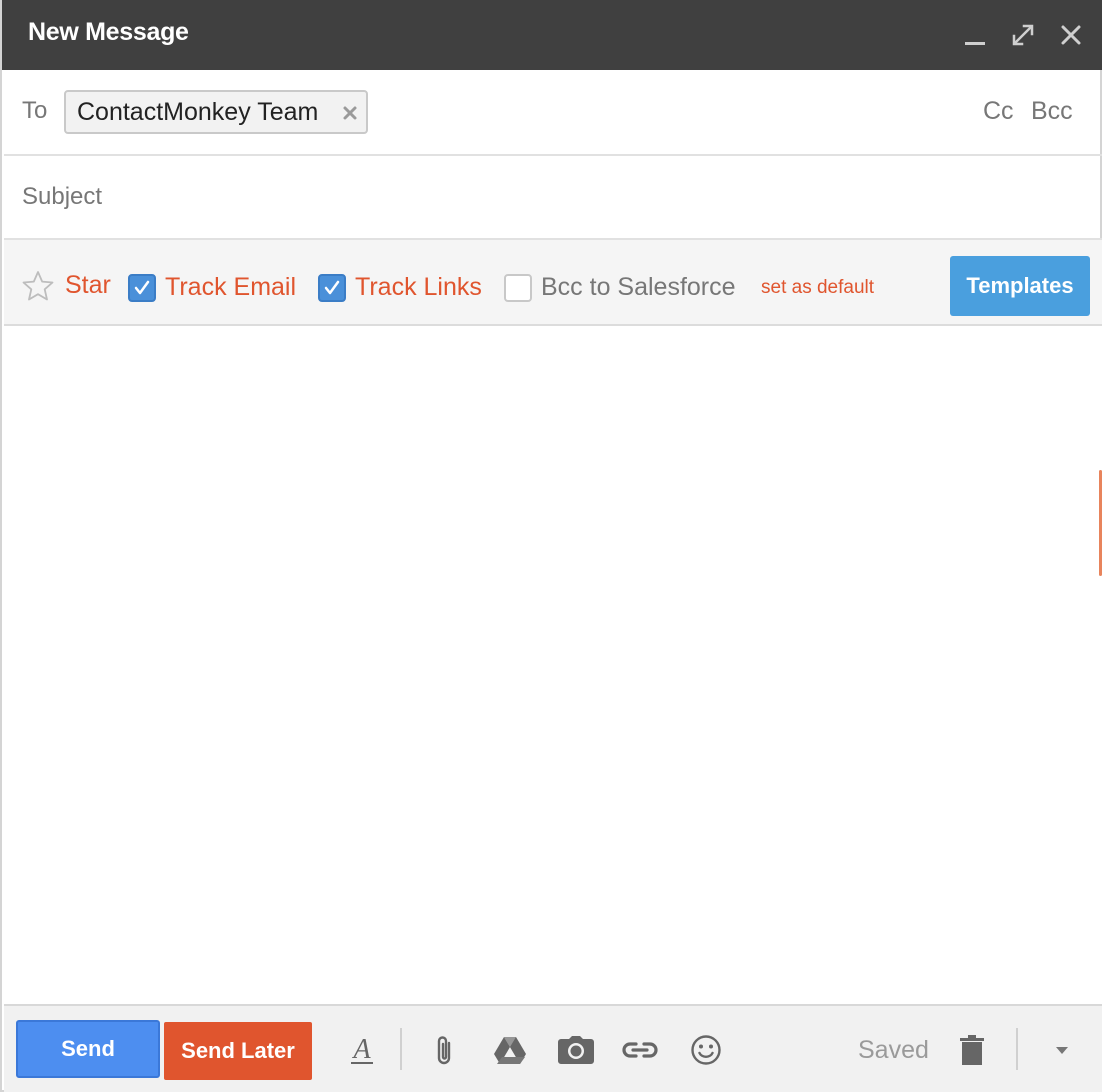  I want to click on recipients-row: To ContactMonkey Team Cc Bcc, so click(553, 113).